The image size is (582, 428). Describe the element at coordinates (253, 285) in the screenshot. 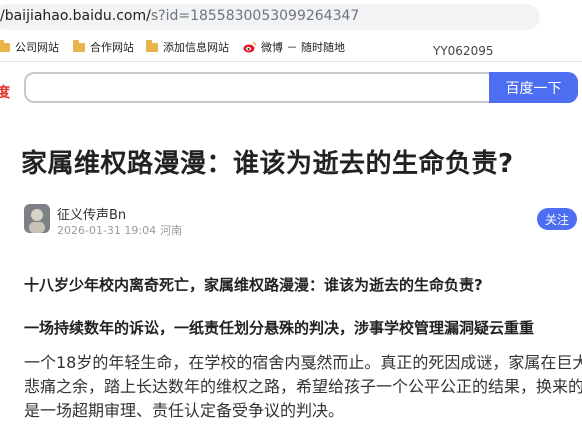

I see `article-heading-1: 十八岁少年校内离奇死亡，家属维权路漫漫：谁该为逝去的生命负责?` at that location.